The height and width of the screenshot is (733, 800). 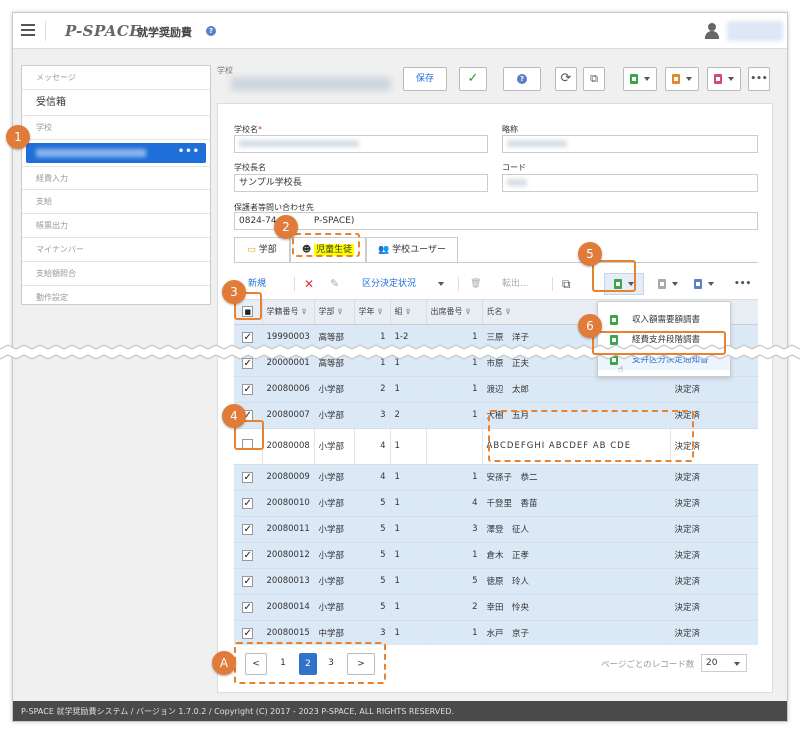 I want to click on table-row: ✓ 20080010 小学部 5 1 4 千登里 香苗 決定済, so click(x=496, y=503).